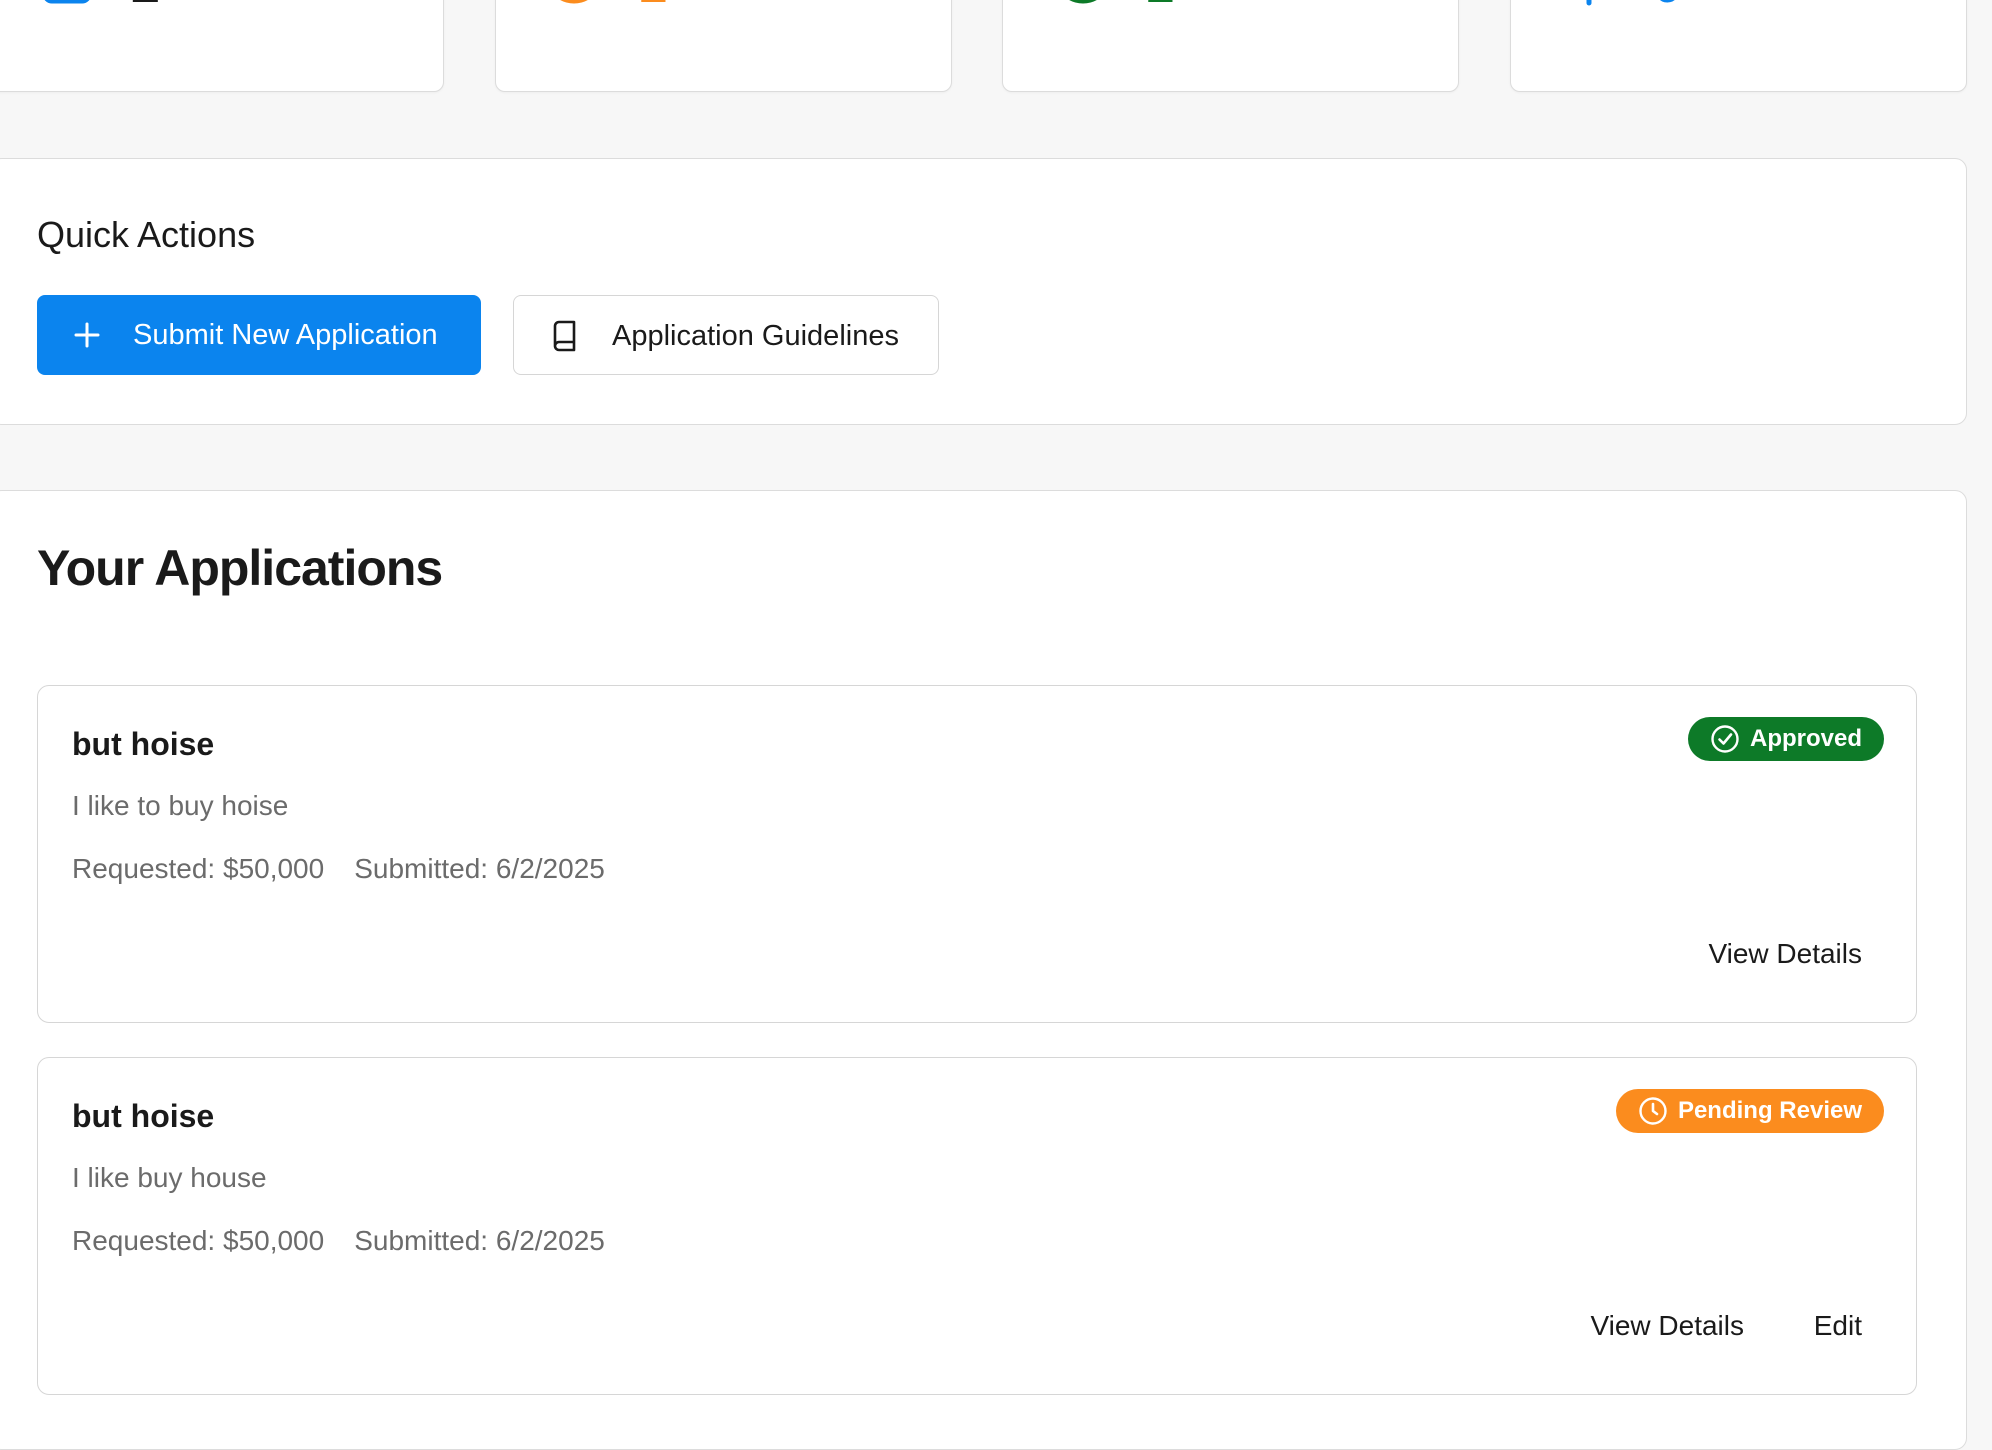 This screenshot has width=1992, height=1450. I want to click on submit-new-application-button: Submit New Application, so click(259, 335).